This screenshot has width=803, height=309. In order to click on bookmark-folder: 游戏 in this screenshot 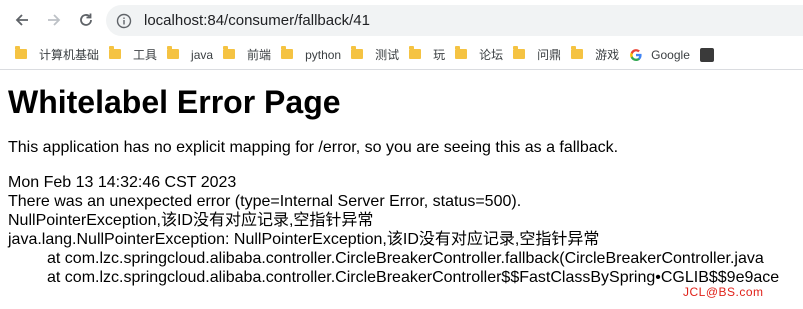, I will do `click(598, 55)`.